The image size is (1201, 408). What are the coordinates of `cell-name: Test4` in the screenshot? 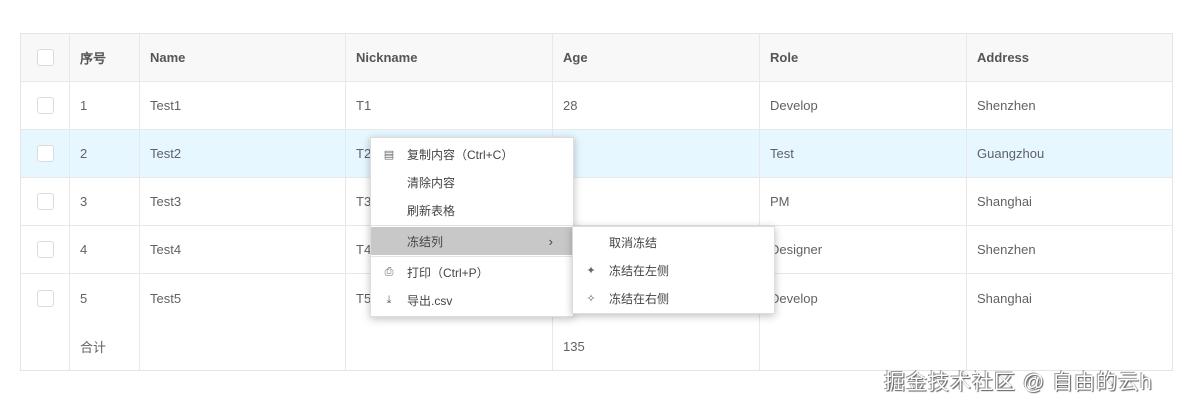 It's located at (243, 249).